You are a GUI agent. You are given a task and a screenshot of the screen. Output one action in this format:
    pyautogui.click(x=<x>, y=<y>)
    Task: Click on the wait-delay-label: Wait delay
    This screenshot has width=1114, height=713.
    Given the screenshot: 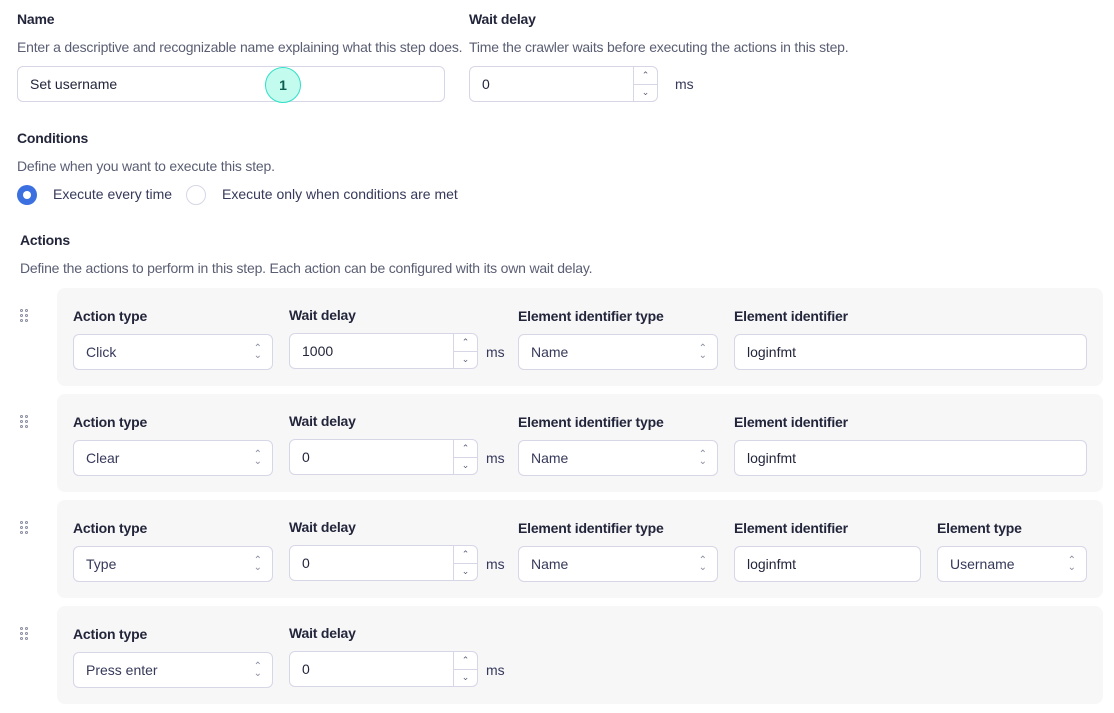 What is the action you would take?
    pyautogui.click(x=502, y=19)
    